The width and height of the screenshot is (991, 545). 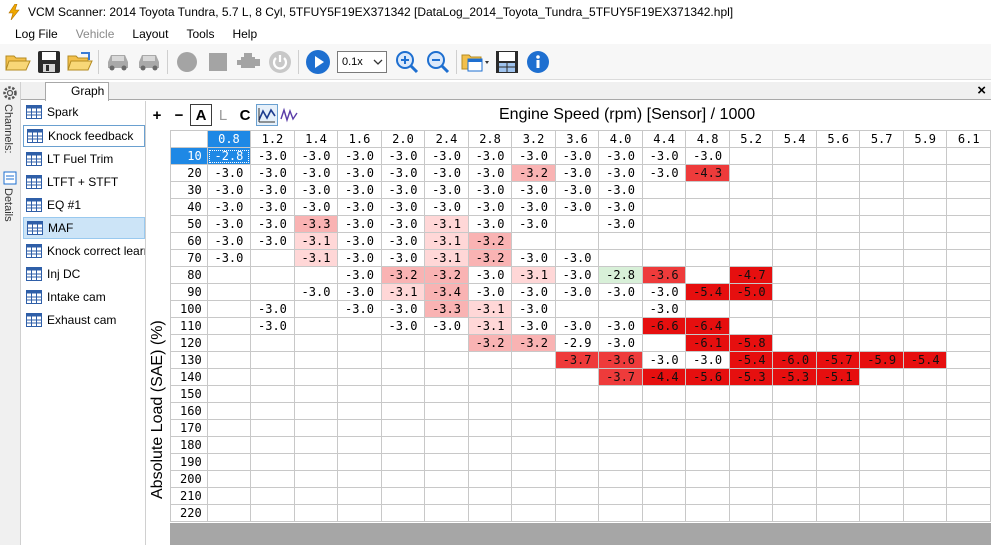 I want to click on details-pane-label: Details, so click(x=8, y=205).